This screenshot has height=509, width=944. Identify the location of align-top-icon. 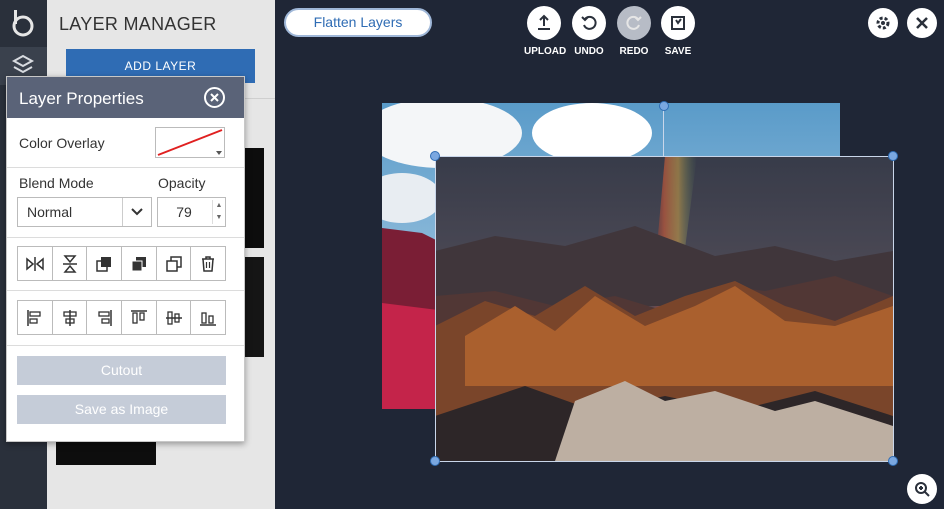
(139, 317).